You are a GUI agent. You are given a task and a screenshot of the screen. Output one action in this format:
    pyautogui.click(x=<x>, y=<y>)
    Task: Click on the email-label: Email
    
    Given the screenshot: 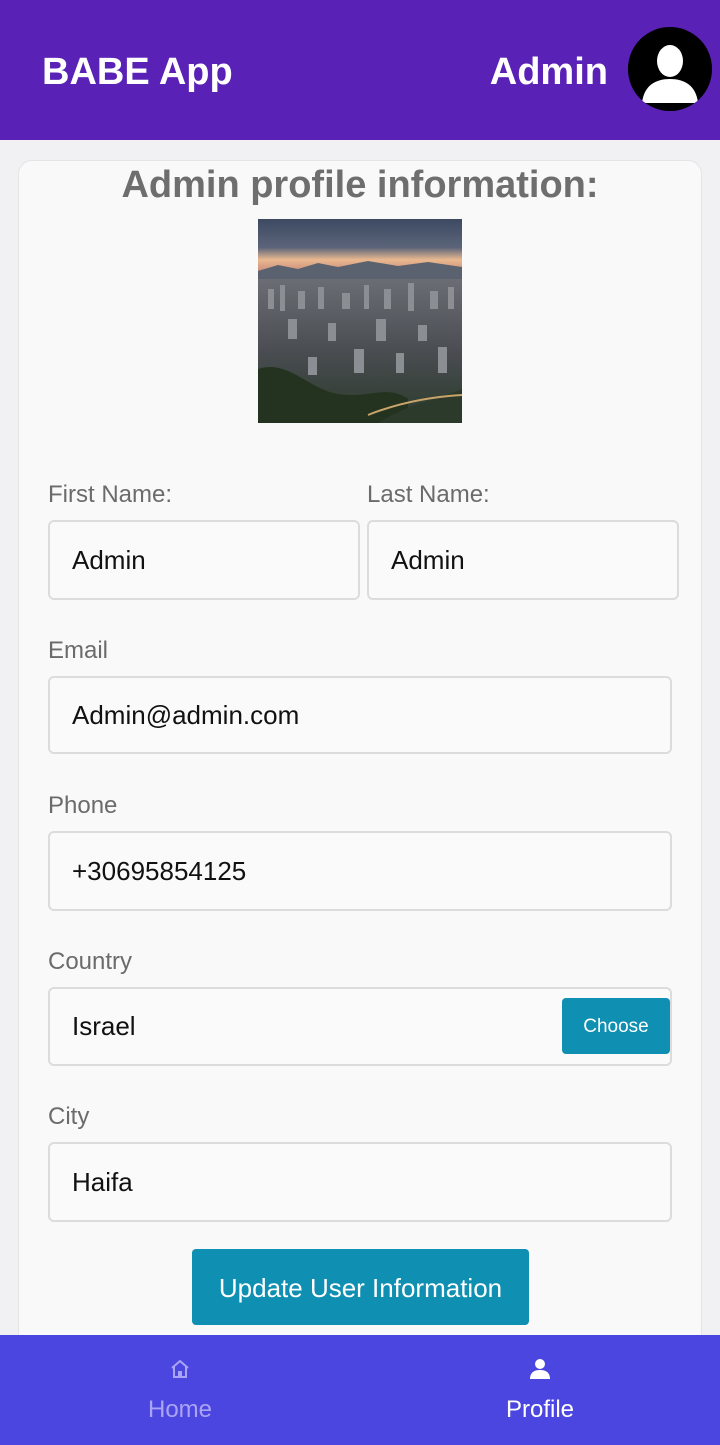 What is the action you would take?
    pyautogui.click(x=78, y=650)
    